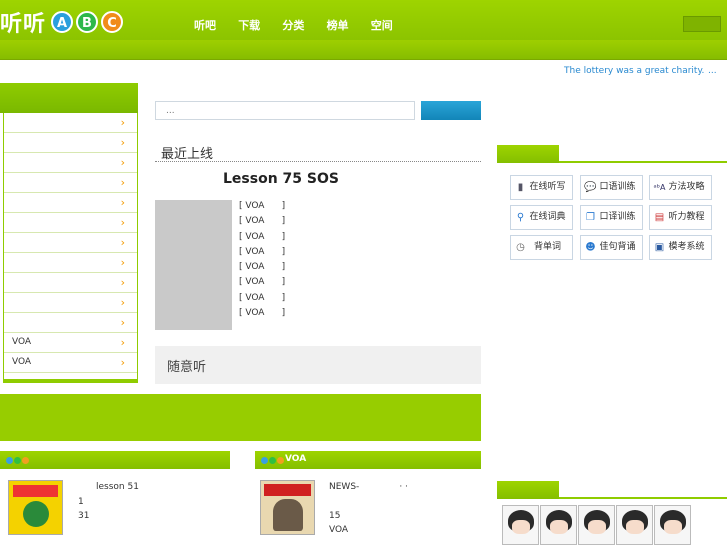 Image resolution: width=727 pixels, height=545 pixels. What do you see at coordinates (339, 530) in the screenshot?
I see `news-meta: VOA` at bounding box center [339, 530].